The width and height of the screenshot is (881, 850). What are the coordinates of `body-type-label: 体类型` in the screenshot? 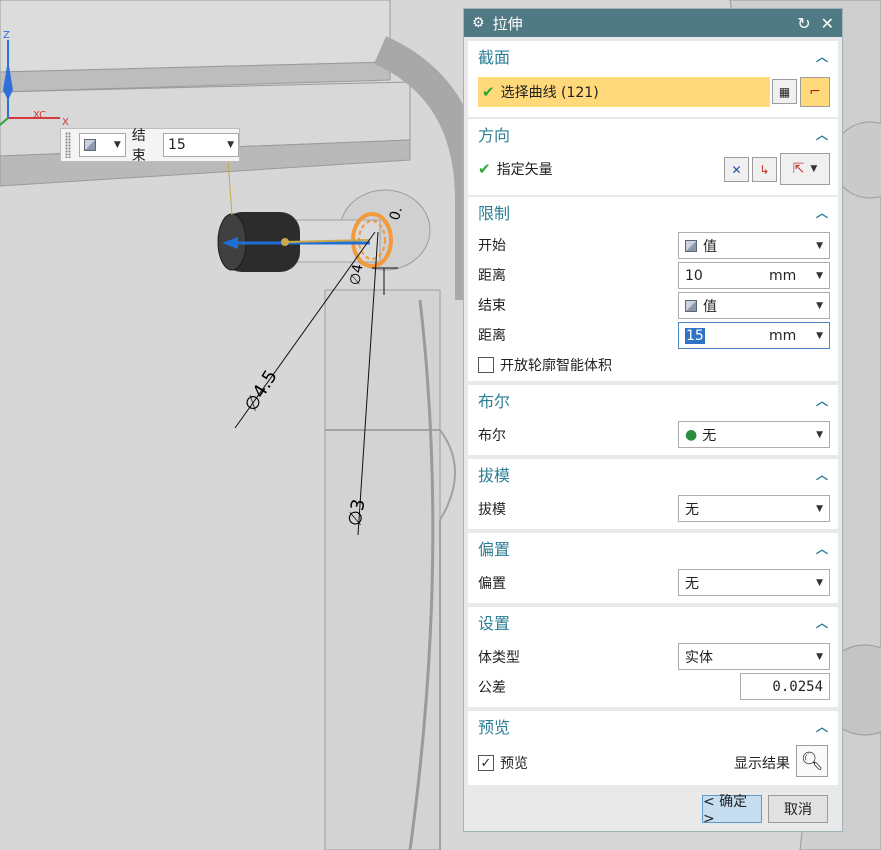 It's located at (499, 658).